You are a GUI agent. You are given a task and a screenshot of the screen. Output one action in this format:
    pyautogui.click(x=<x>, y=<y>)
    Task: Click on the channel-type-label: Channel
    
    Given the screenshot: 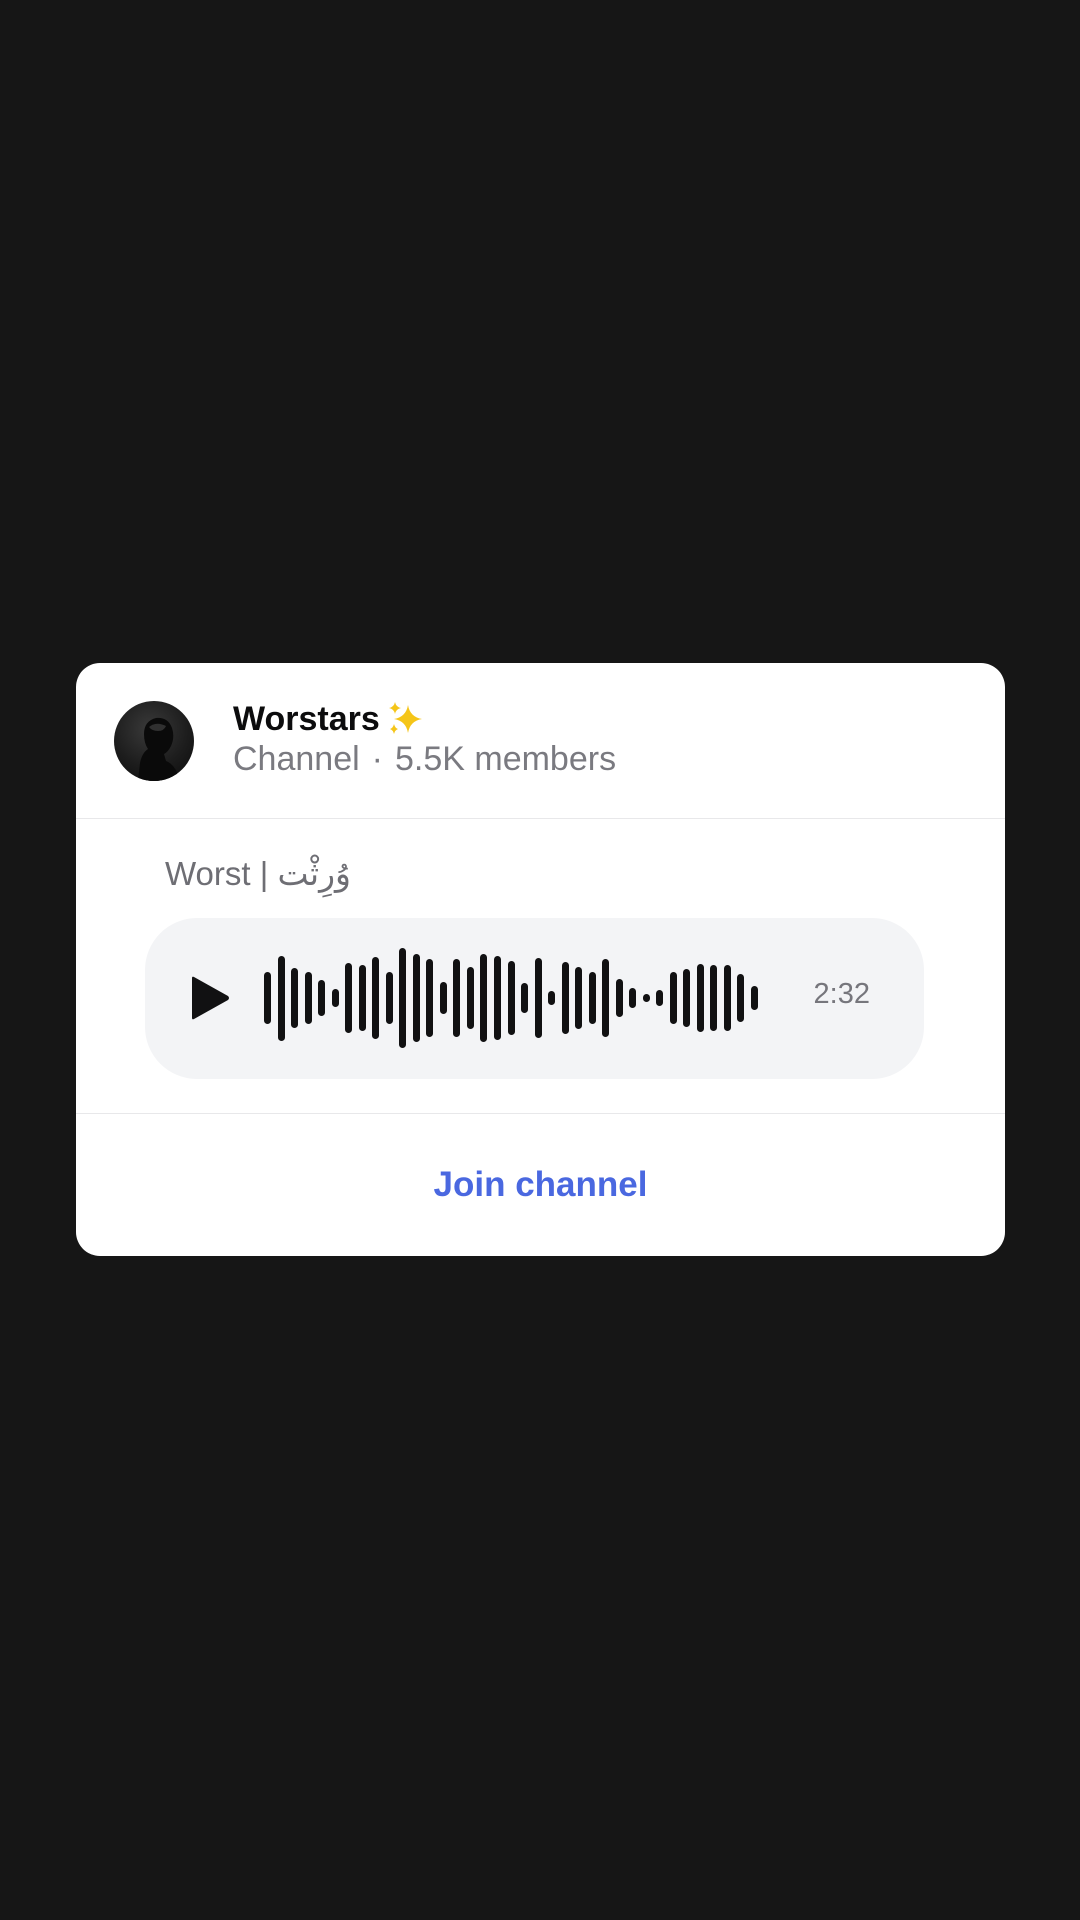 What is the action you would take?
    pyautogui.click(x=296, y=759)
    